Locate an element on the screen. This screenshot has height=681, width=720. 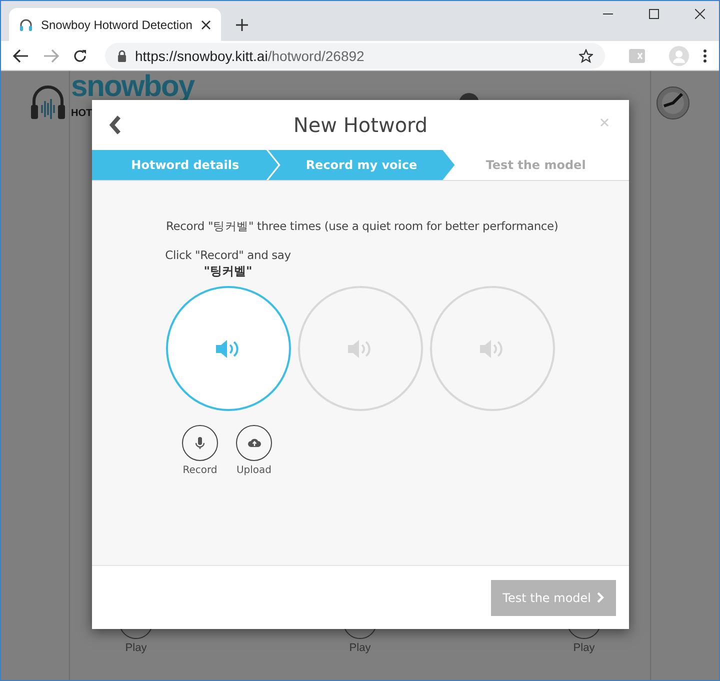
maximize-icon is located at coordinates (654, 14).